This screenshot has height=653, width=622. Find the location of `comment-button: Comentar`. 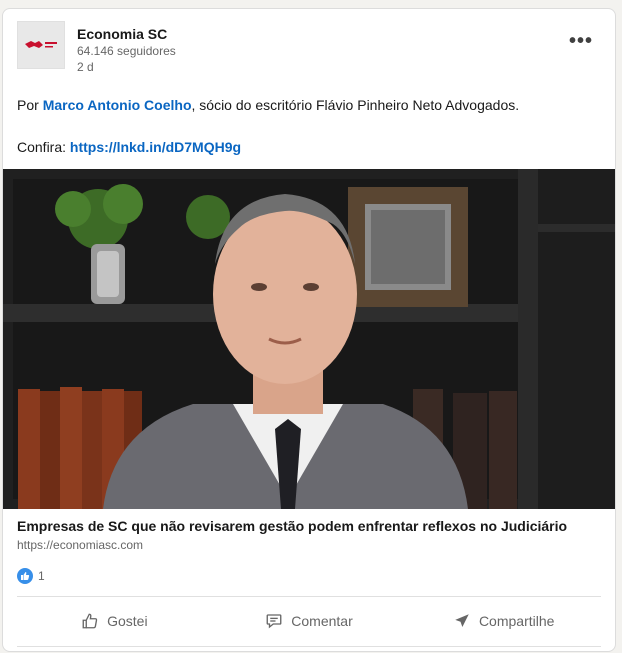

comment-button: Comentar is located at coordinates (309, 621).